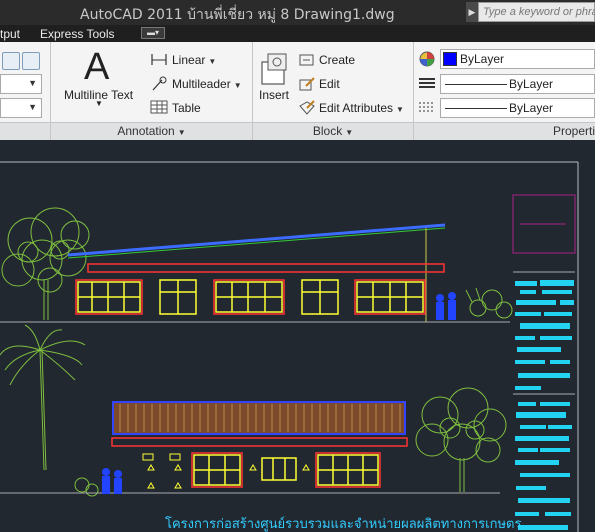  I want to click on fascia, so click(266, 268).